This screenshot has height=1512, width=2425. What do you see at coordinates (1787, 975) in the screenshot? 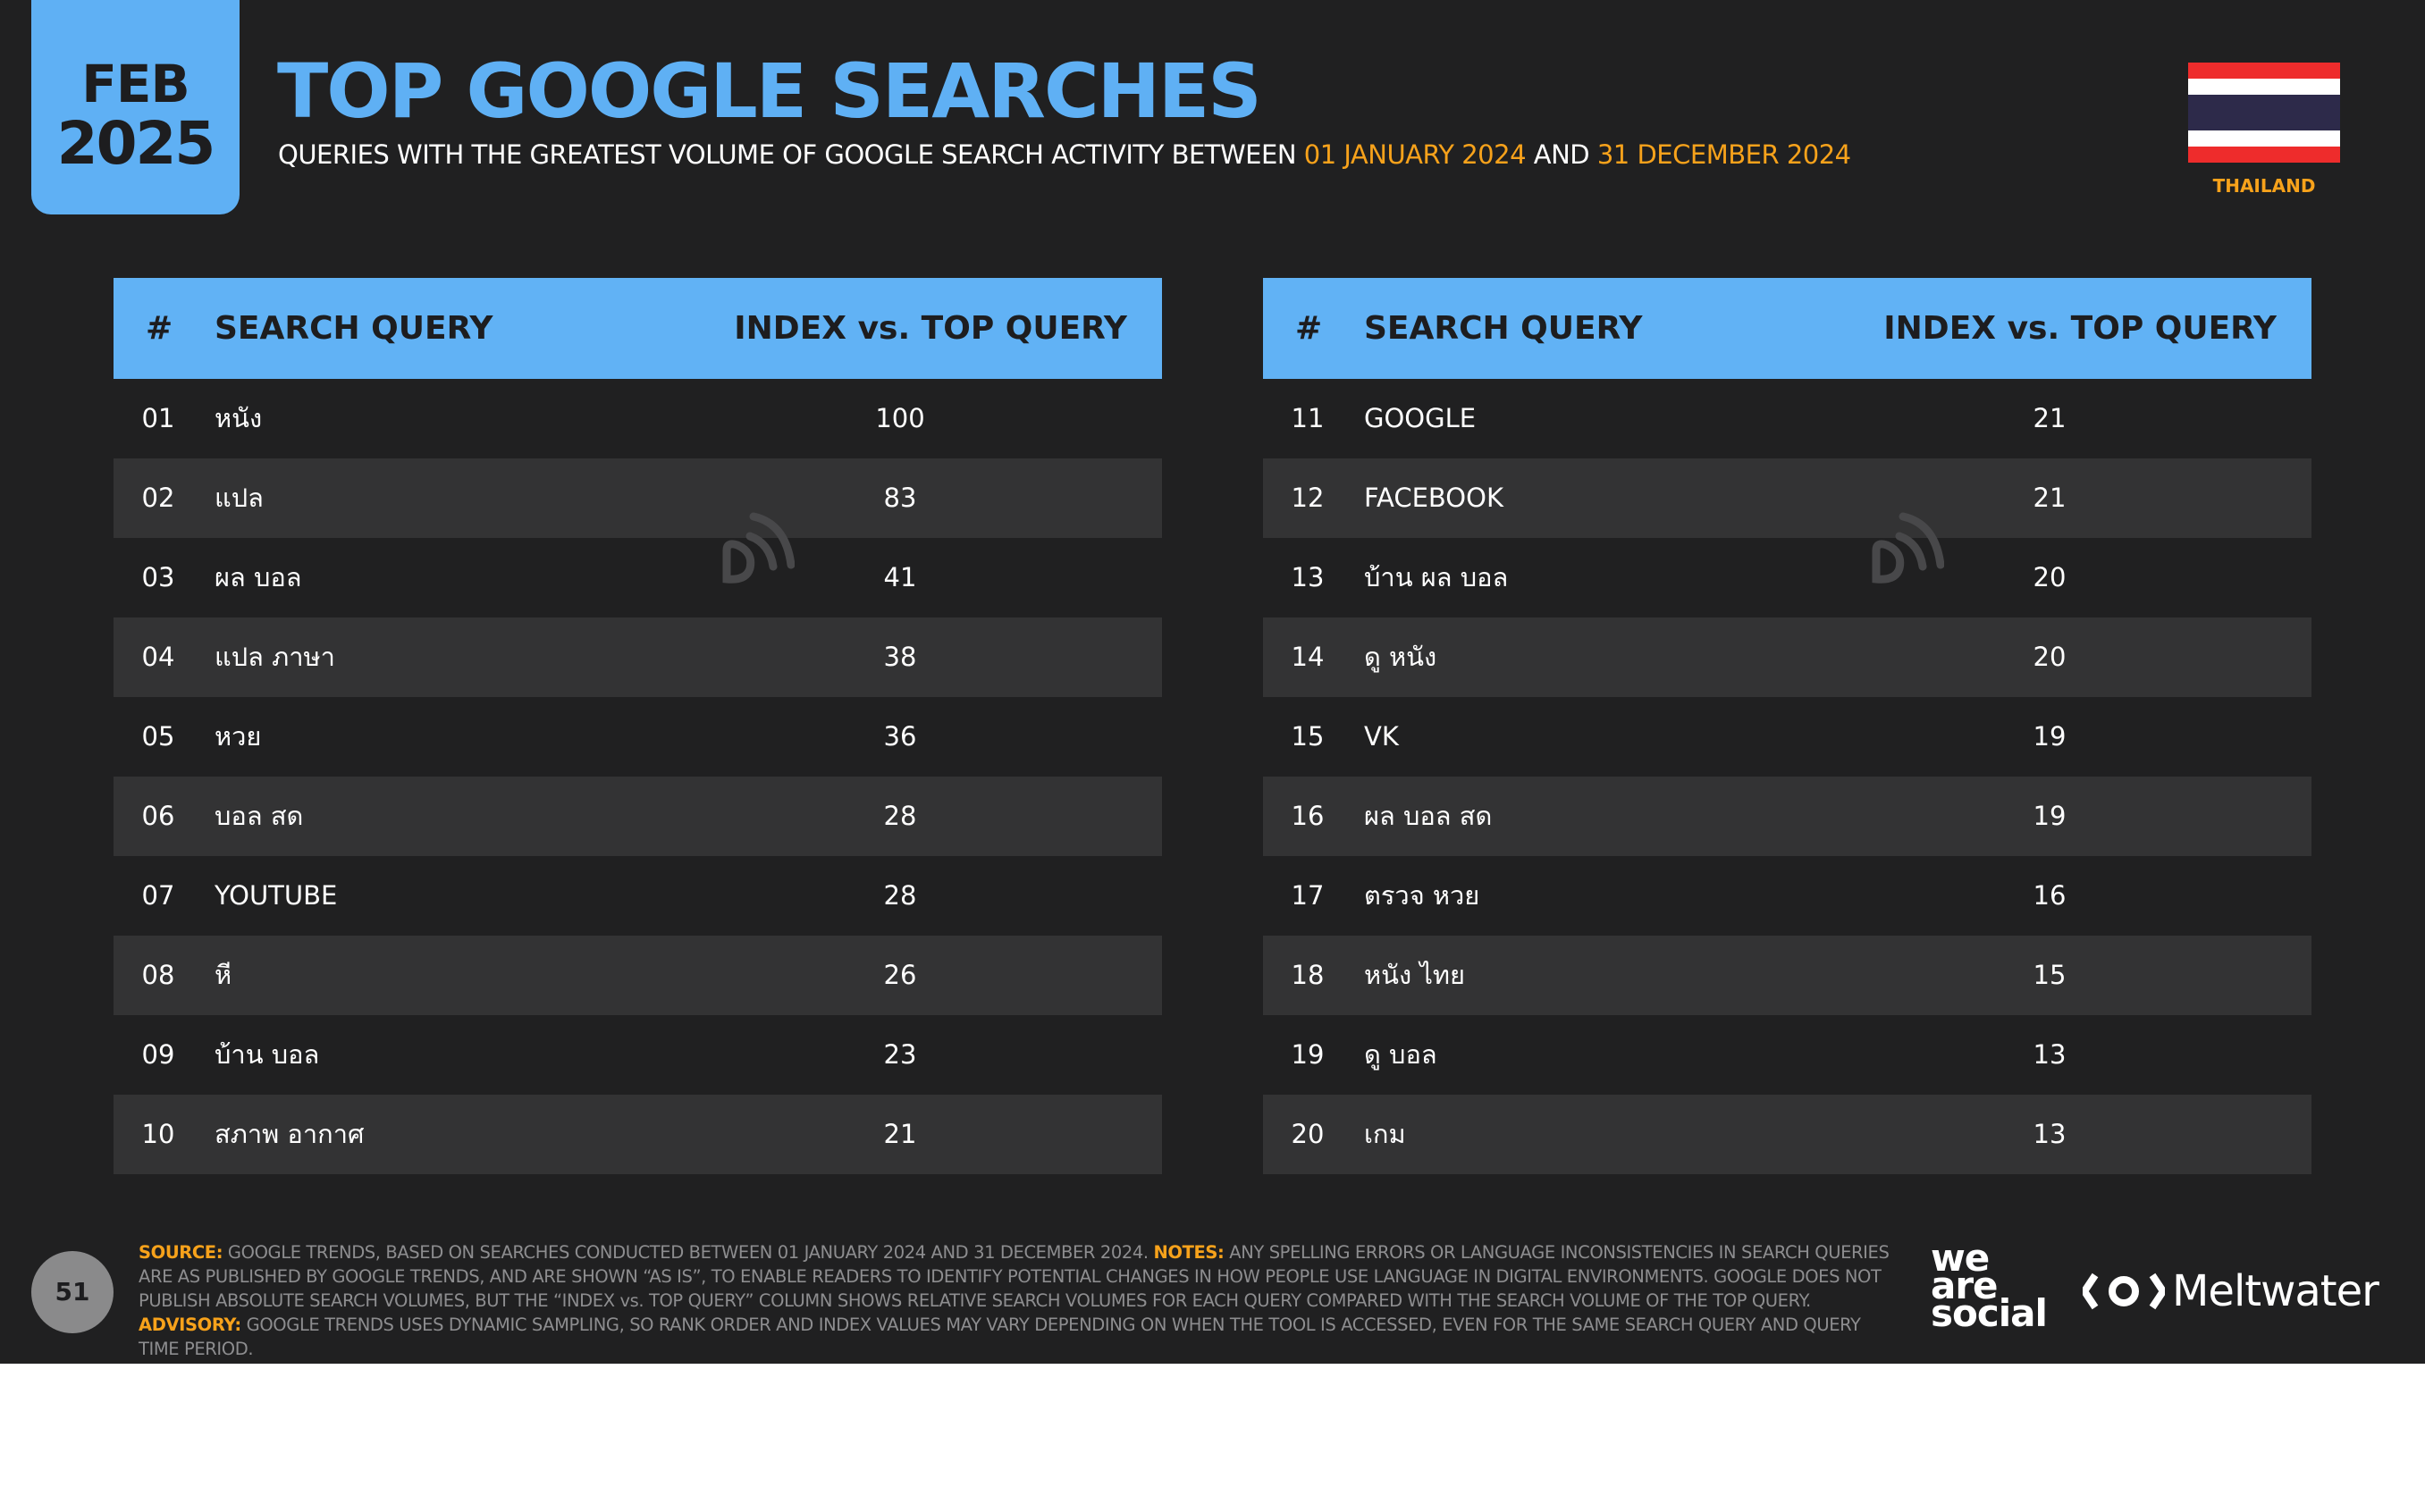
I see `table-row: 18 หนัง ไทย 15` at bounding box center [1787, 975].